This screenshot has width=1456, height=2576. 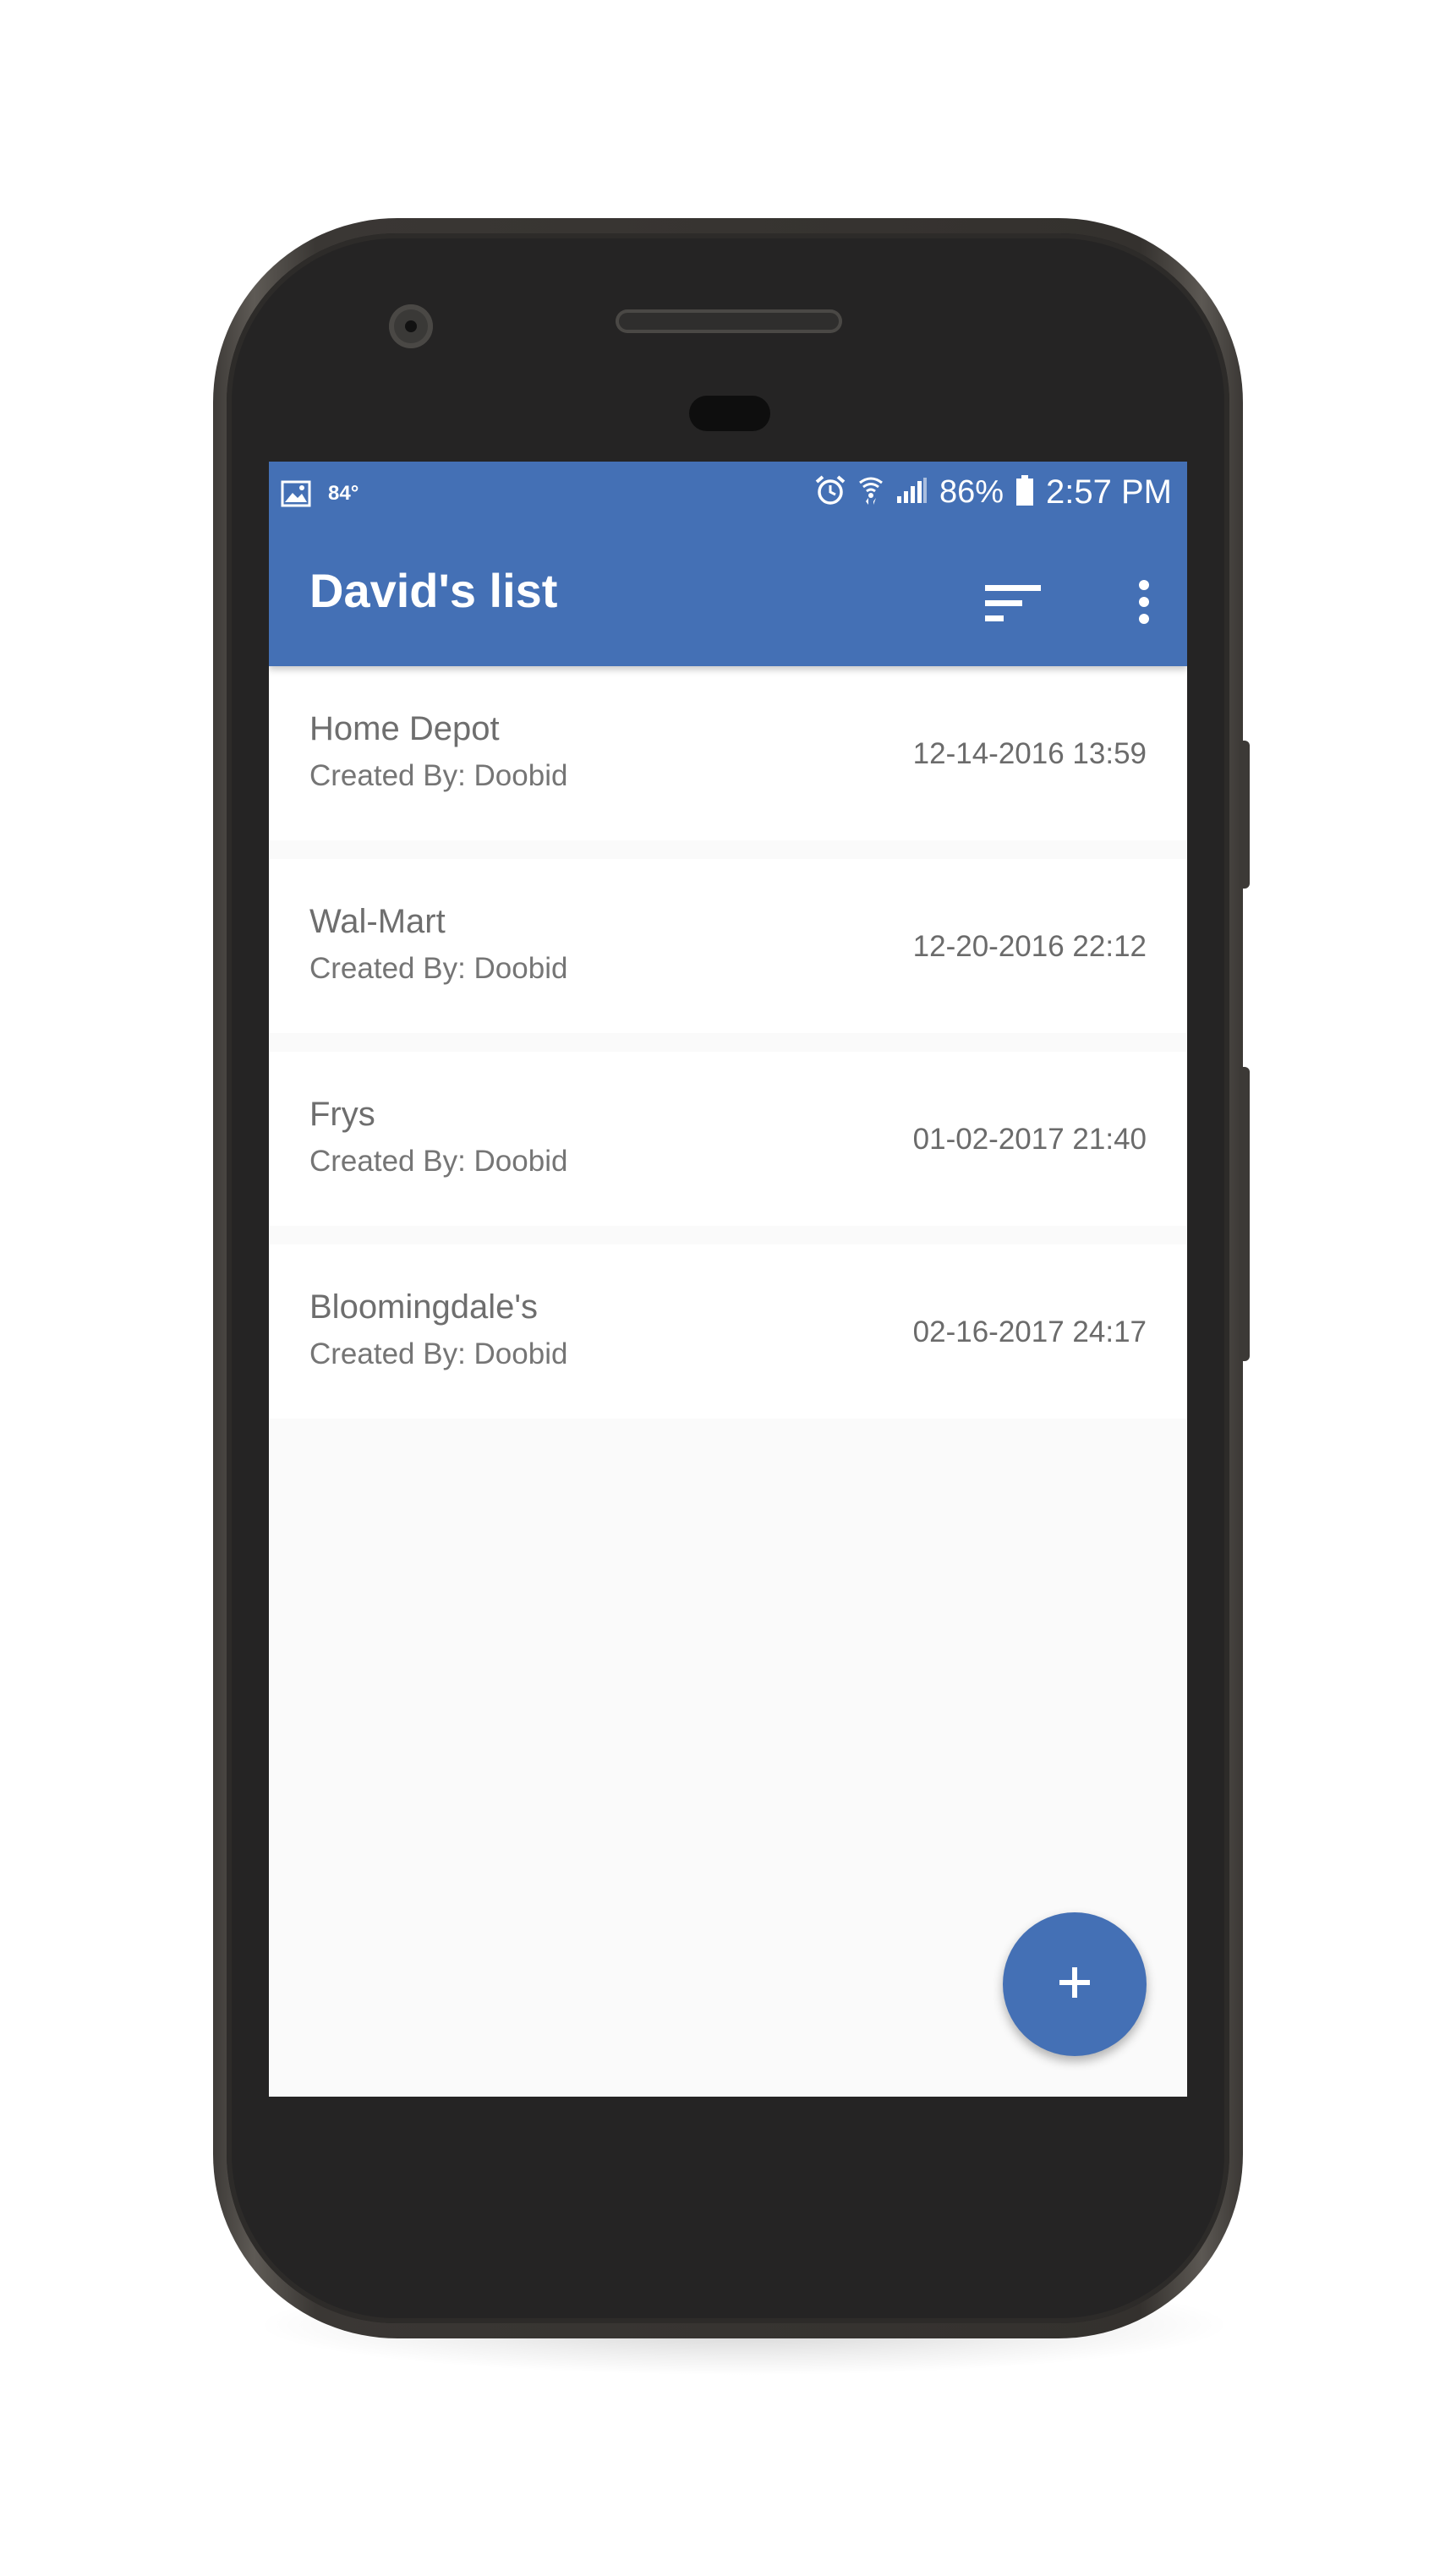 What do you see at coordinates (729, 321) in the screenshot?
I see `earpiece-speaker` at bounding box center [729, 321].